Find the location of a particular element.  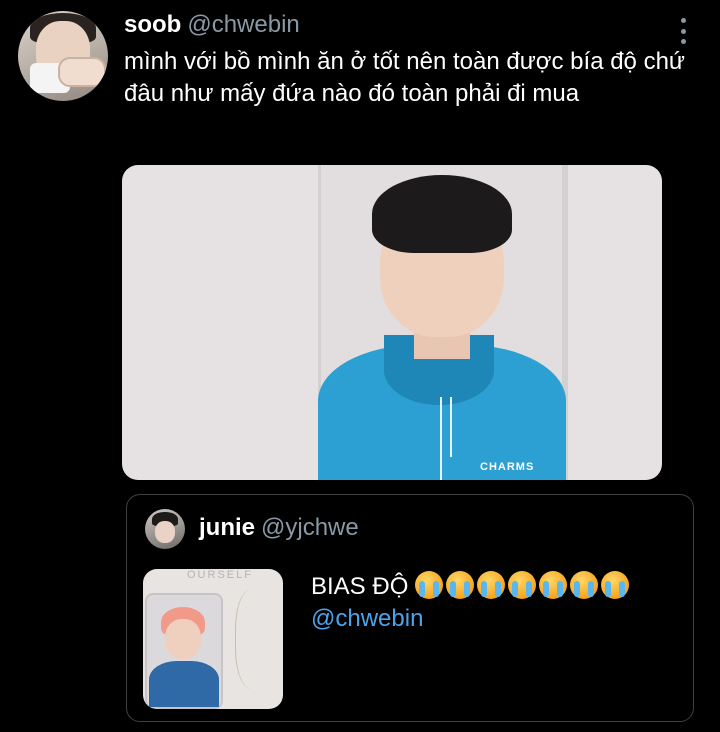

quote-text-block: BIAS ĐỘ @chwebin is located at coordinates (496, 603).